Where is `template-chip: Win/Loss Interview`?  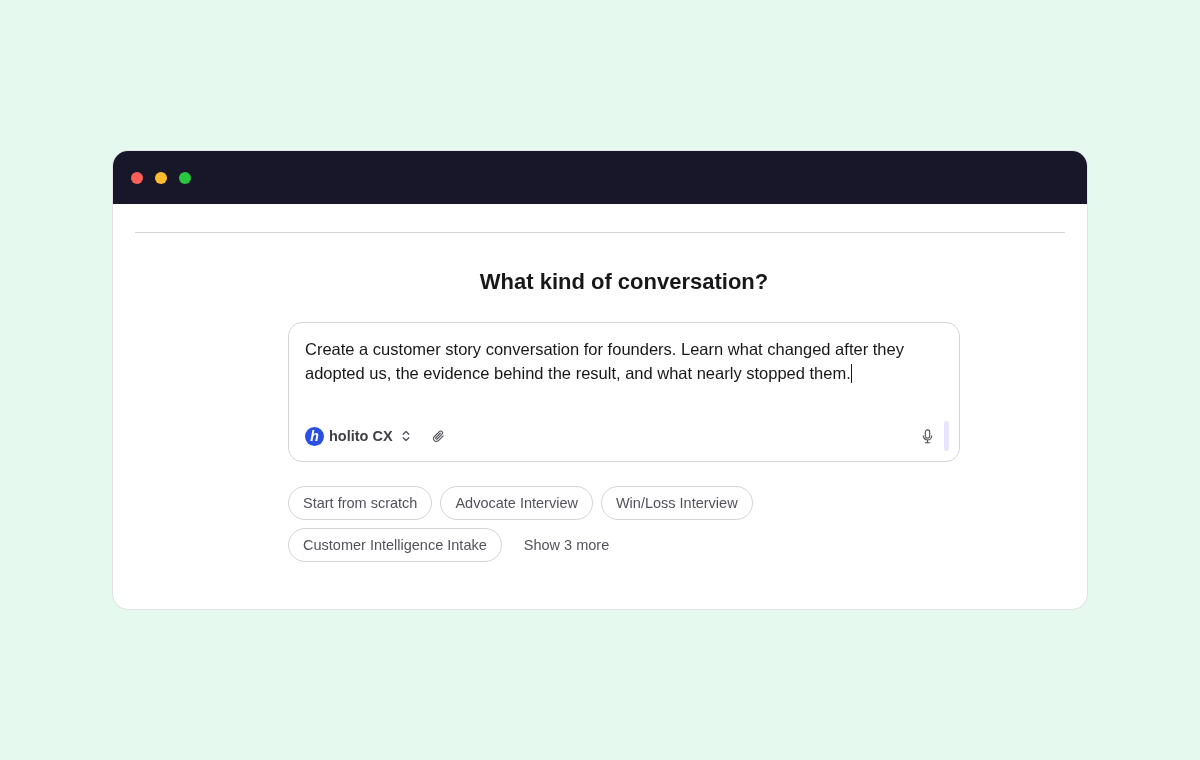 template-chip: Win/Loss Interview is located at coordinates (676, 503).